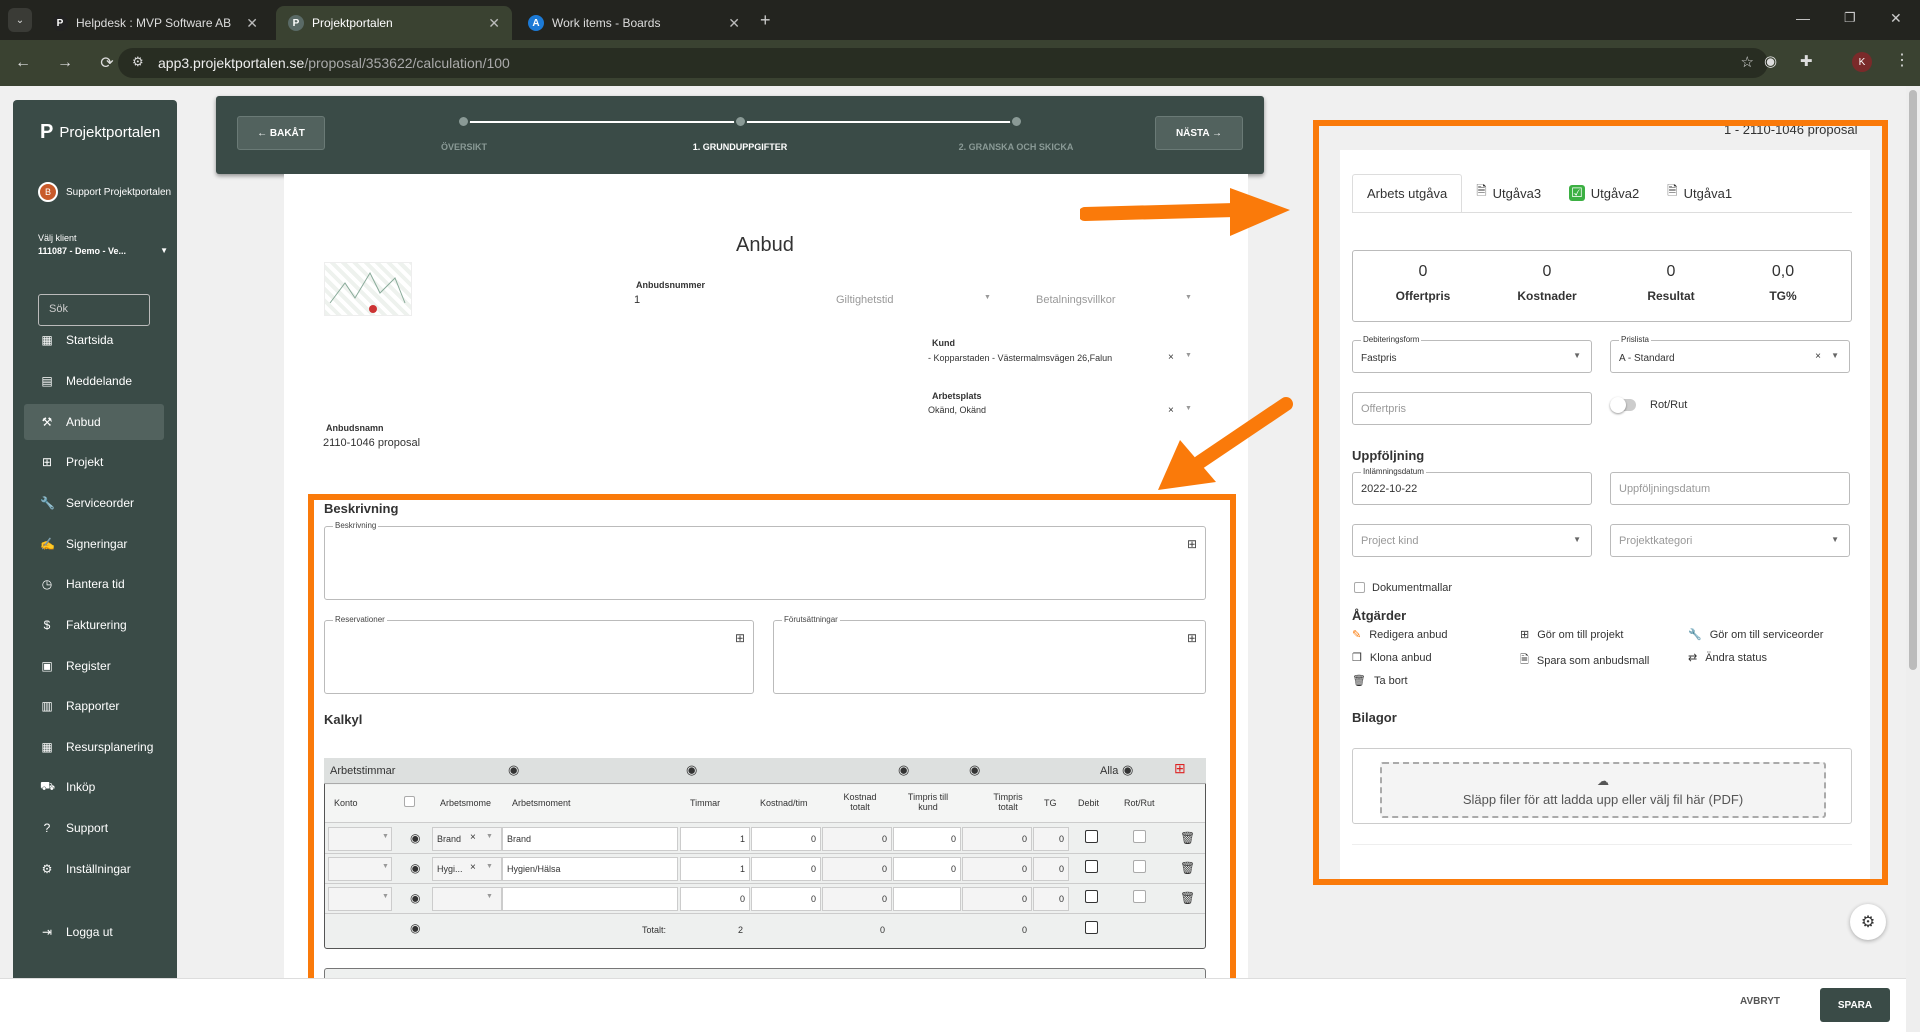 The height and width of the screenshot is (1032, 1920). What do you see at coordinates (99, 381) in the screenshot?
I see `sidebar-item-label: Meddelande` at bounding box center [99, 381].